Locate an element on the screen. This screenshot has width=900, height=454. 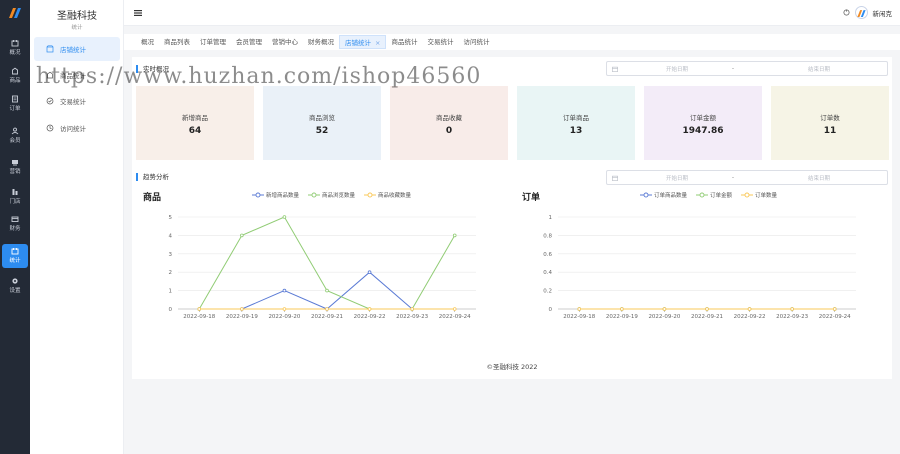
tab-label: 概况 is located at coordinates (147, 42).